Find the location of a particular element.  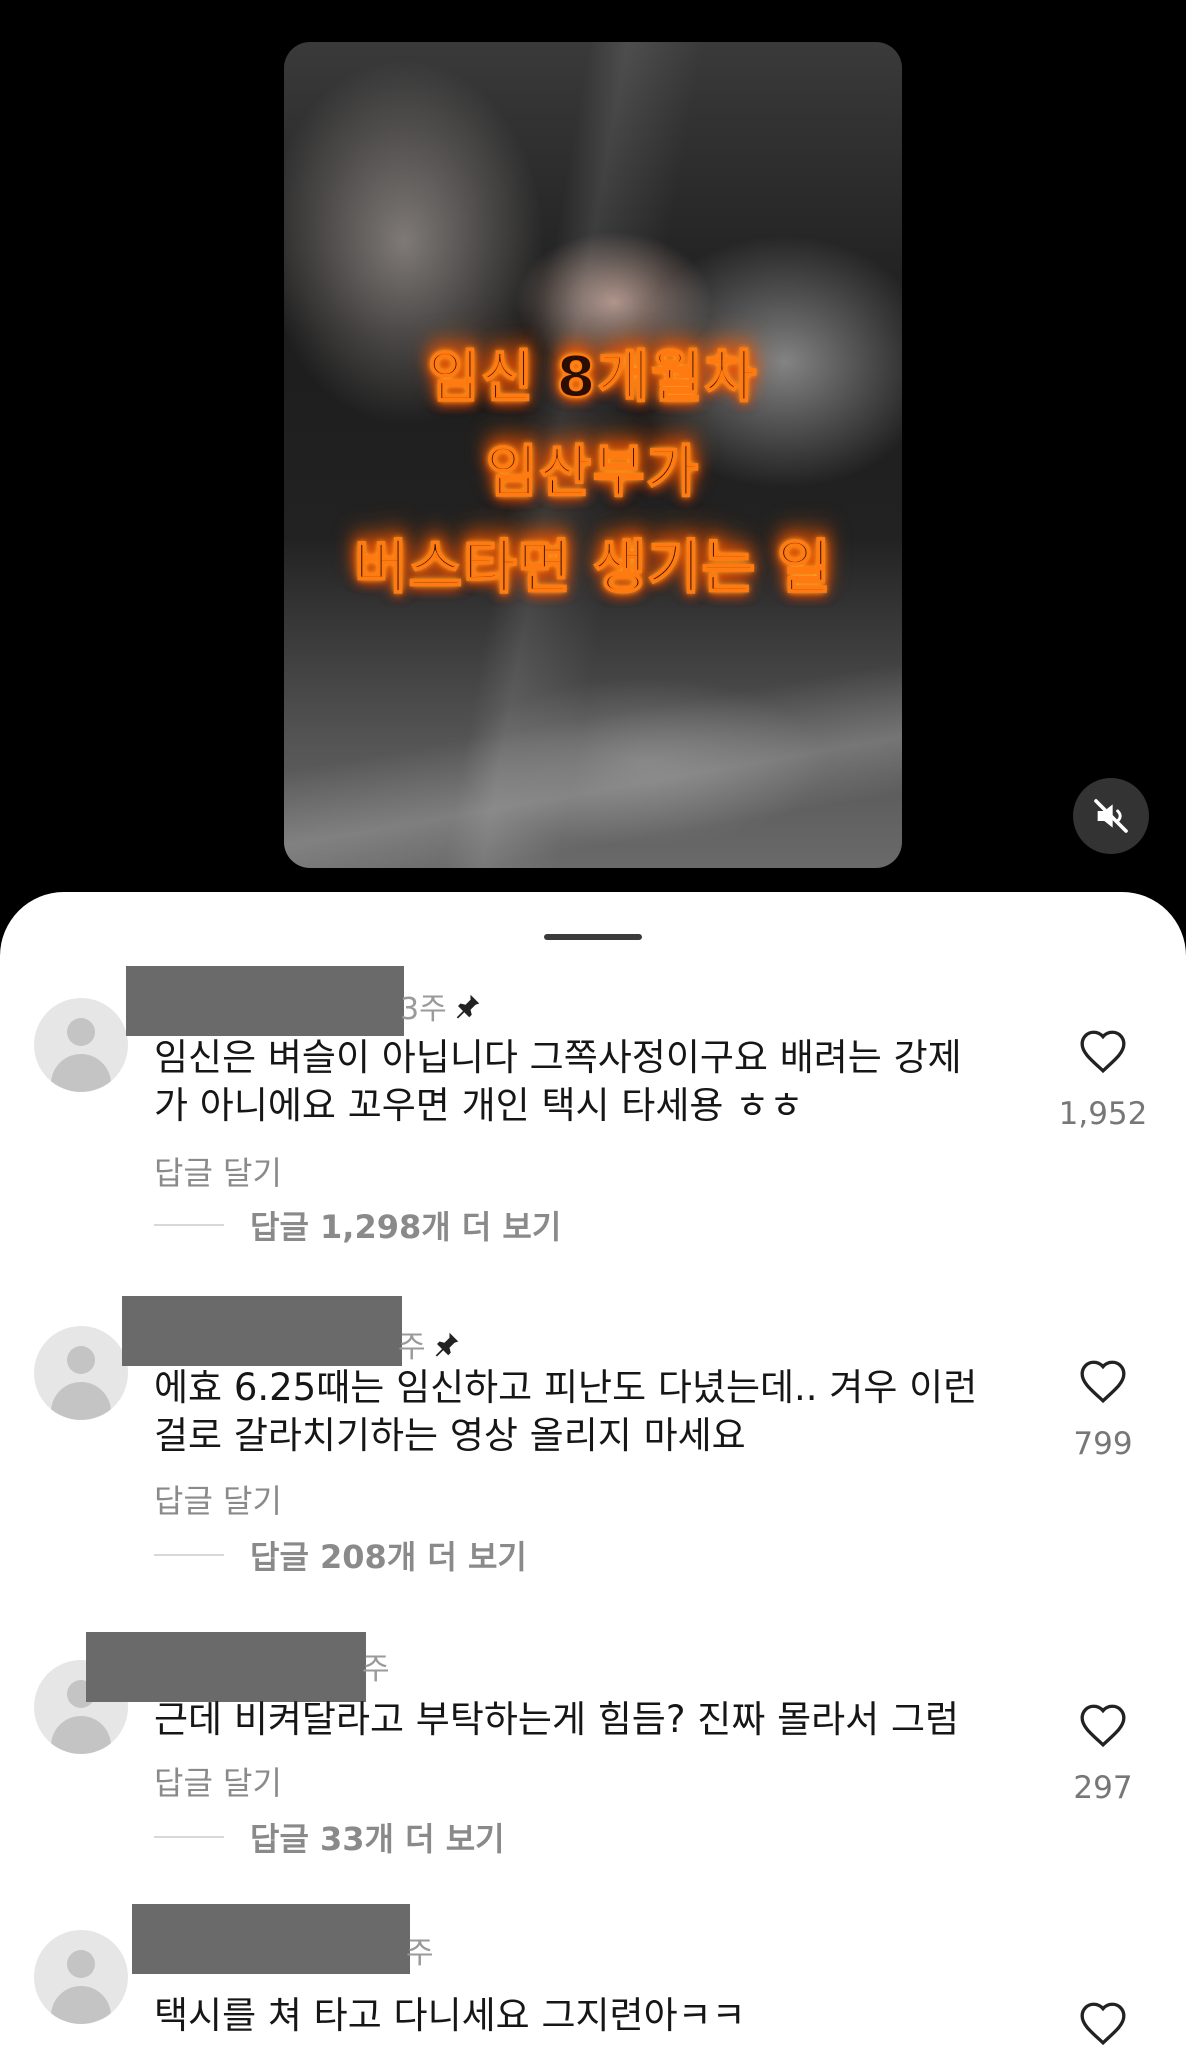

mute-button is located at coordinates (1111, 816).